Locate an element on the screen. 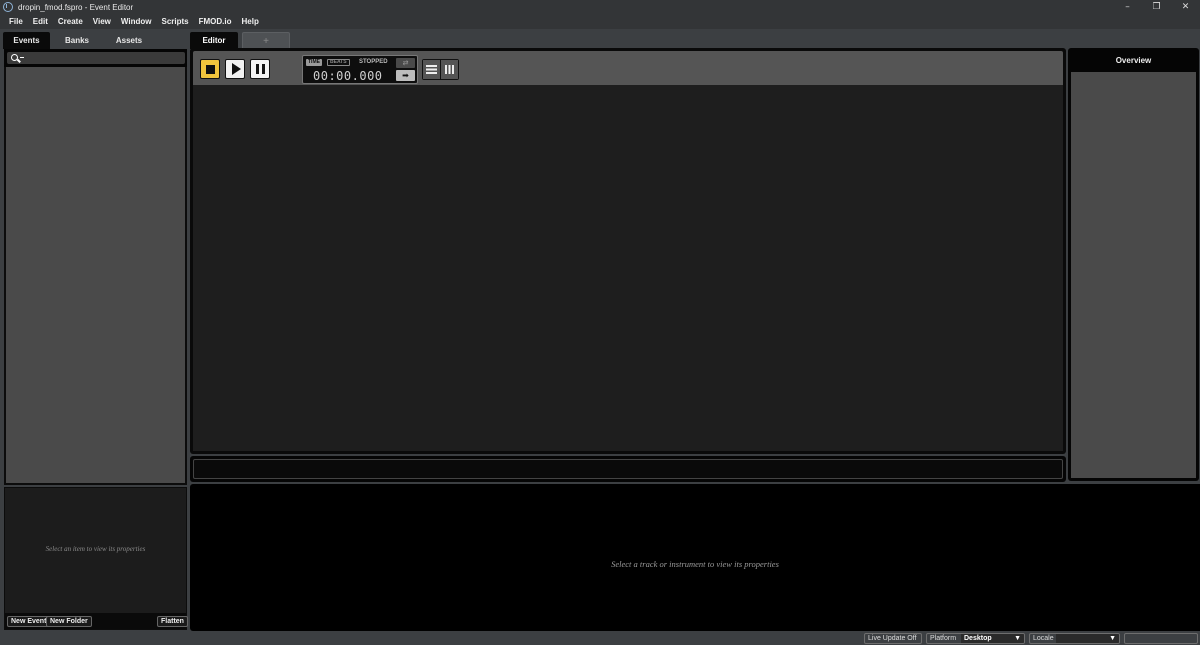 Image resolution: width=1200 pixels, height=645 pixels. menu-view: View is located at coordinates (102, 21).